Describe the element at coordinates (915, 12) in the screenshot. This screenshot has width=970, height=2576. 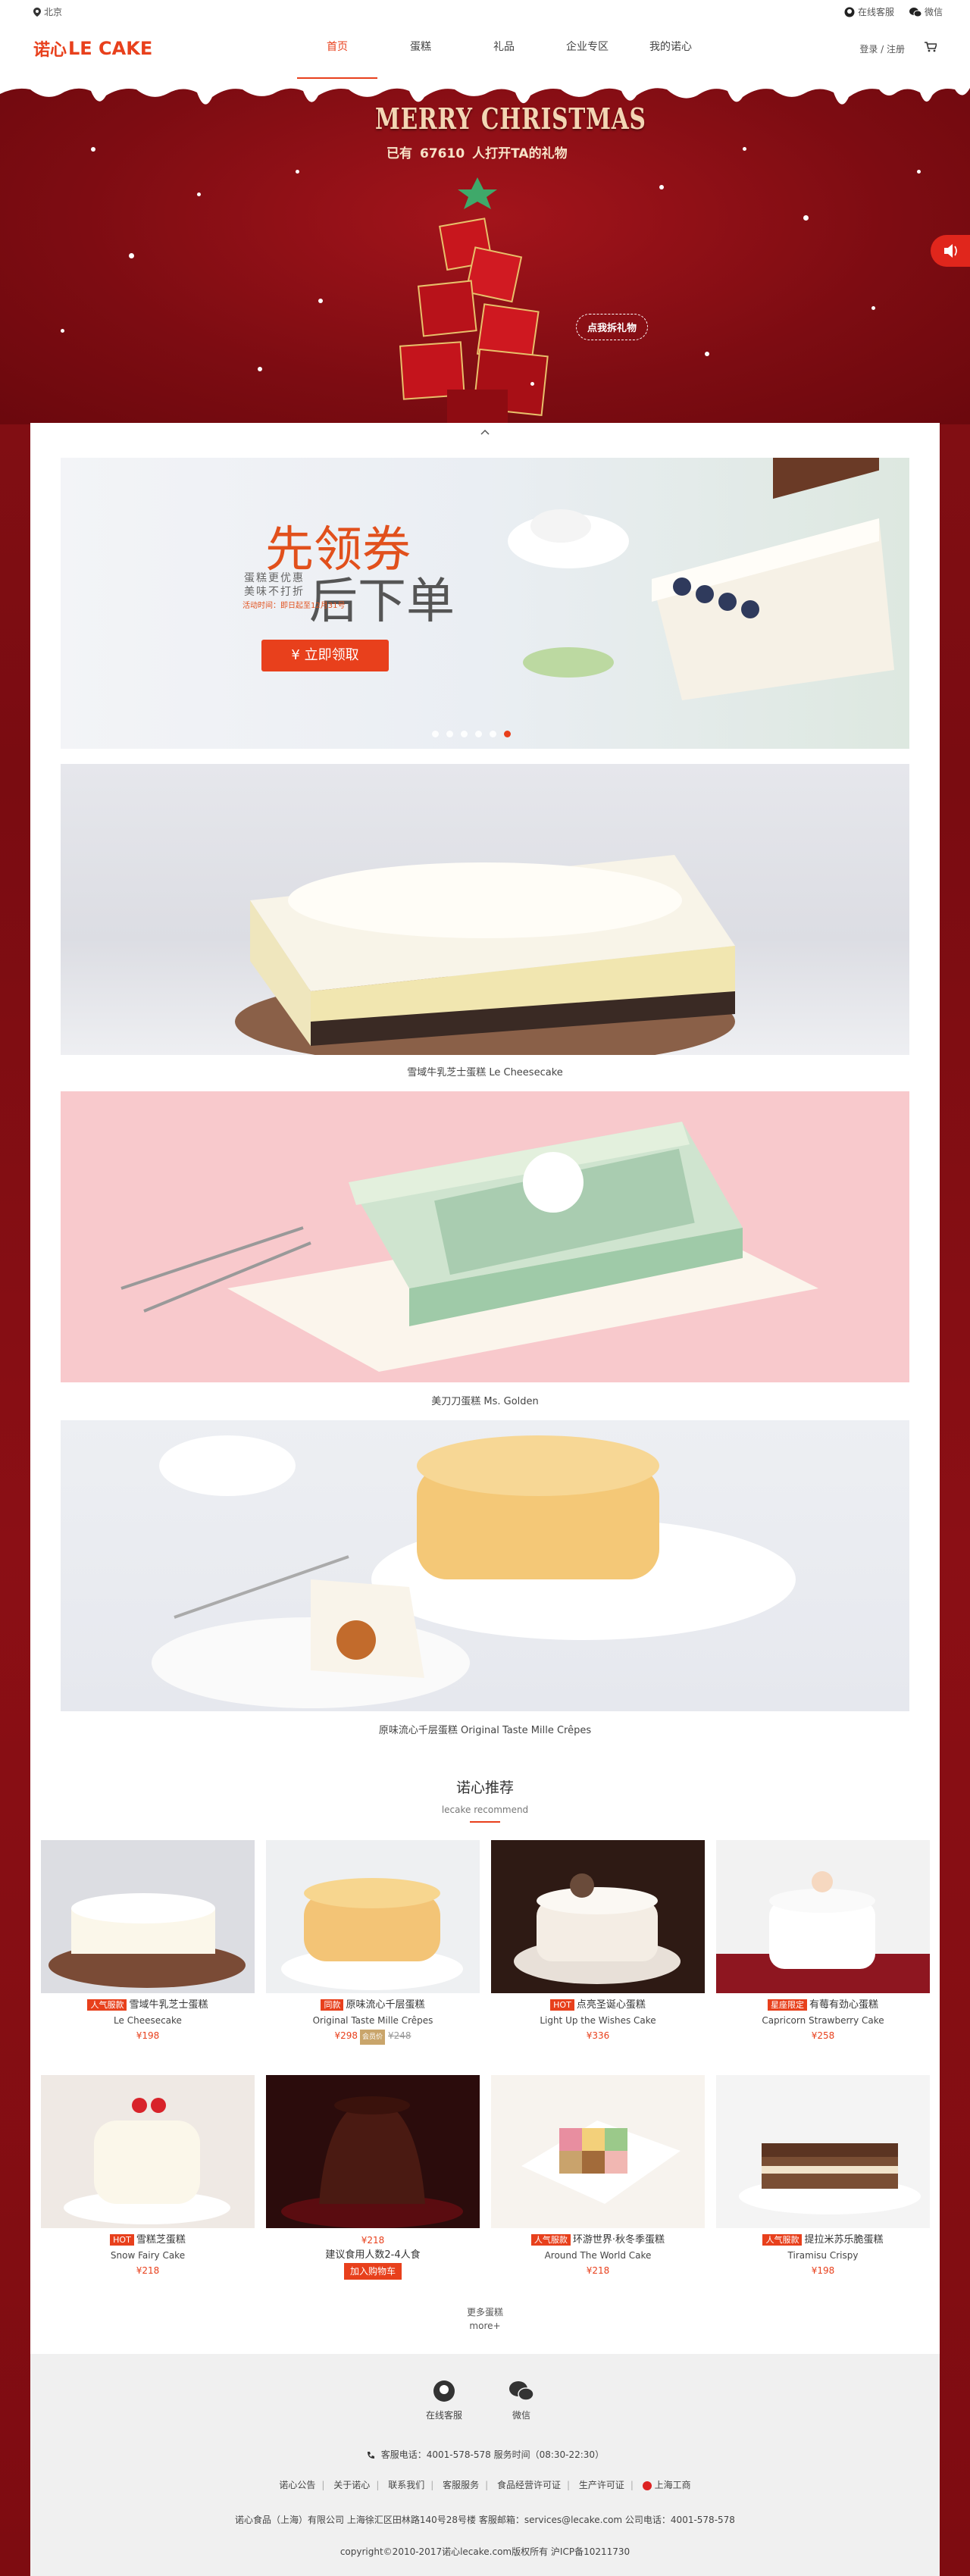
I see `wechat-icon` at that location.